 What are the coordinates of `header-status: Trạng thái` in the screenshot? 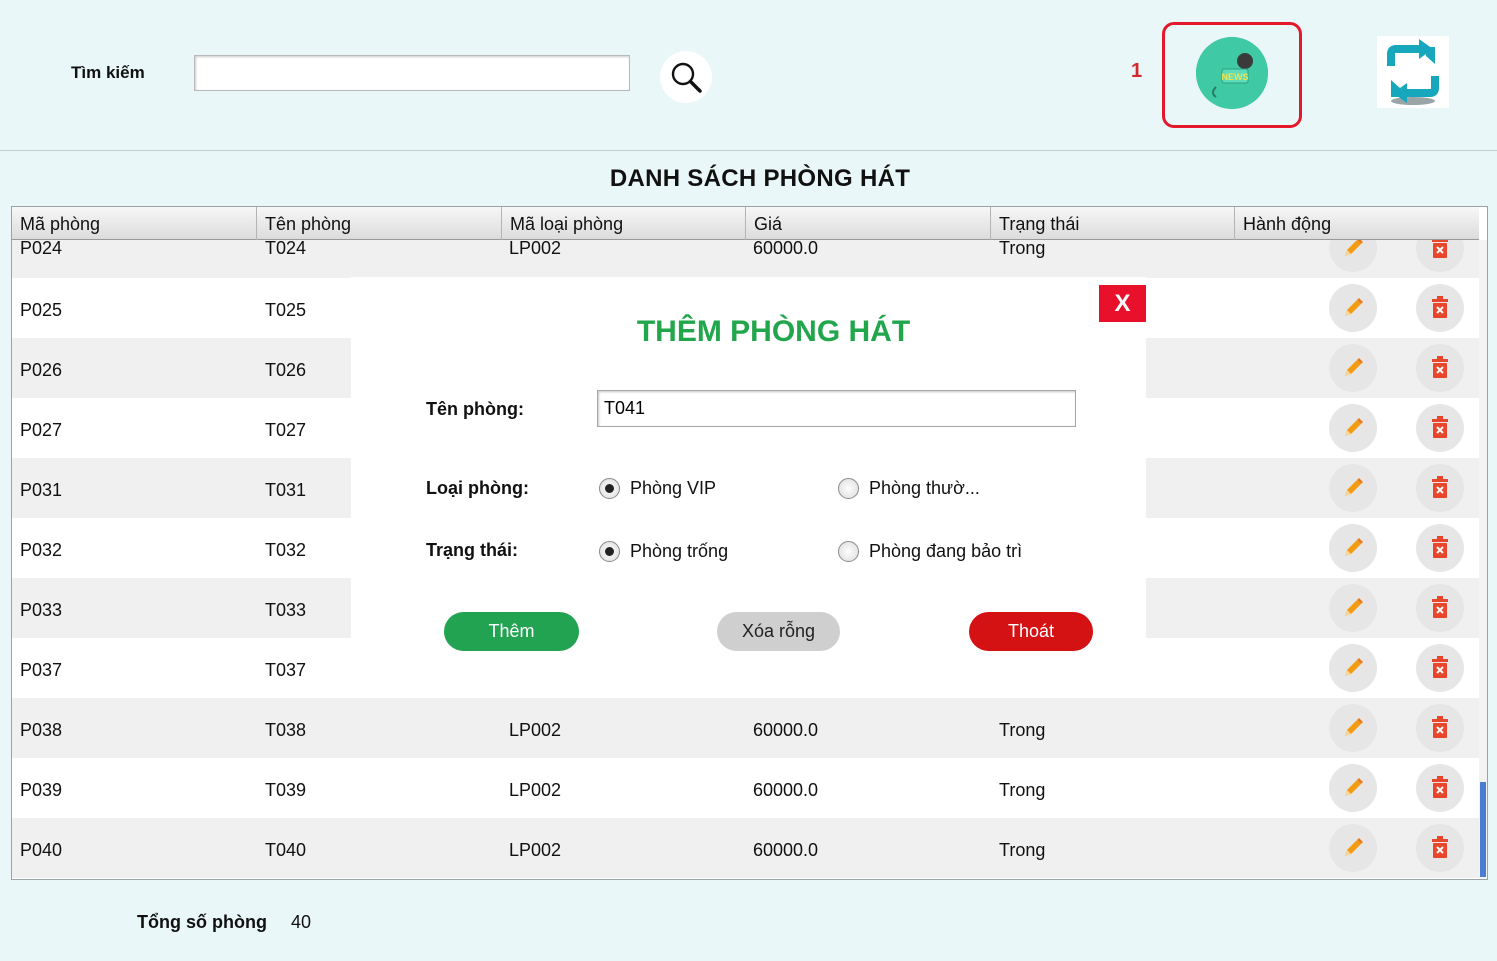 It's located at (1113, 223).